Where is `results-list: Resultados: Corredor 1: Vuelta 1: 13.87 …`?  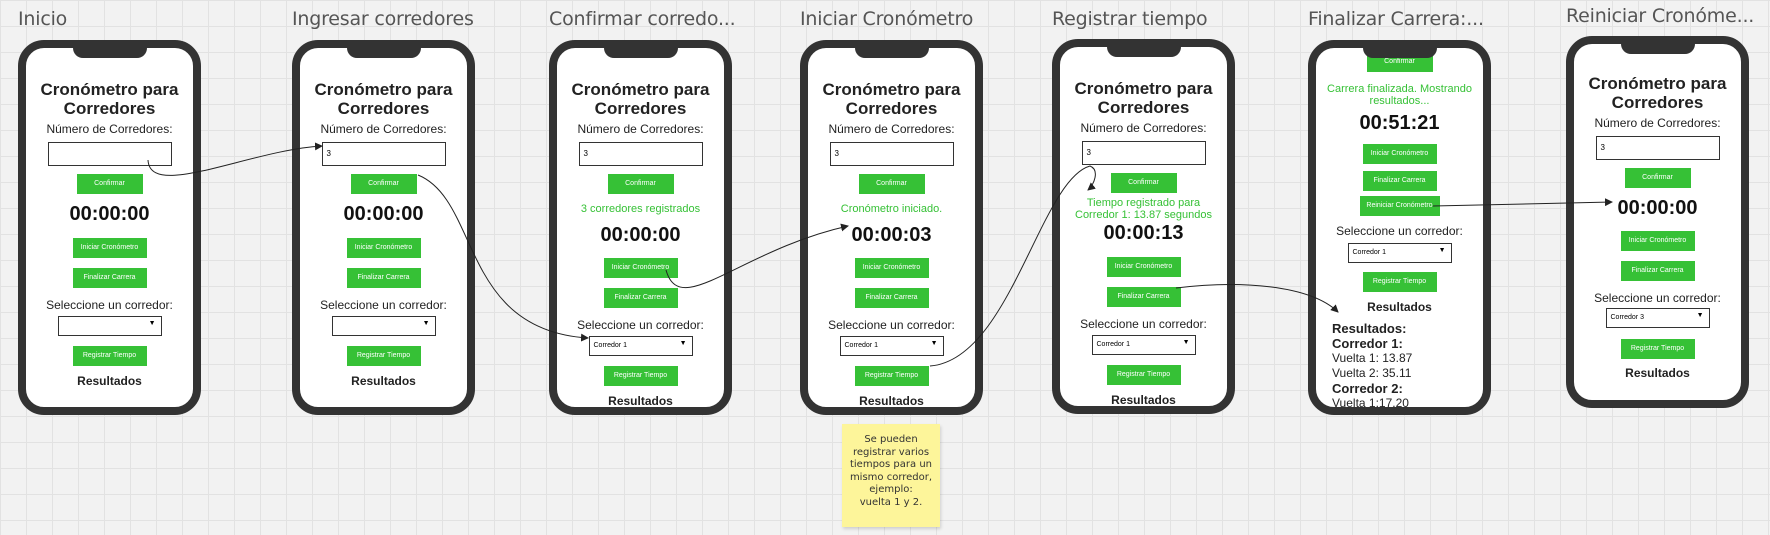
results-list: Resultados: Corredor 1: Vuelta 1: 13.87 … is located at coordinates (1372, 365).